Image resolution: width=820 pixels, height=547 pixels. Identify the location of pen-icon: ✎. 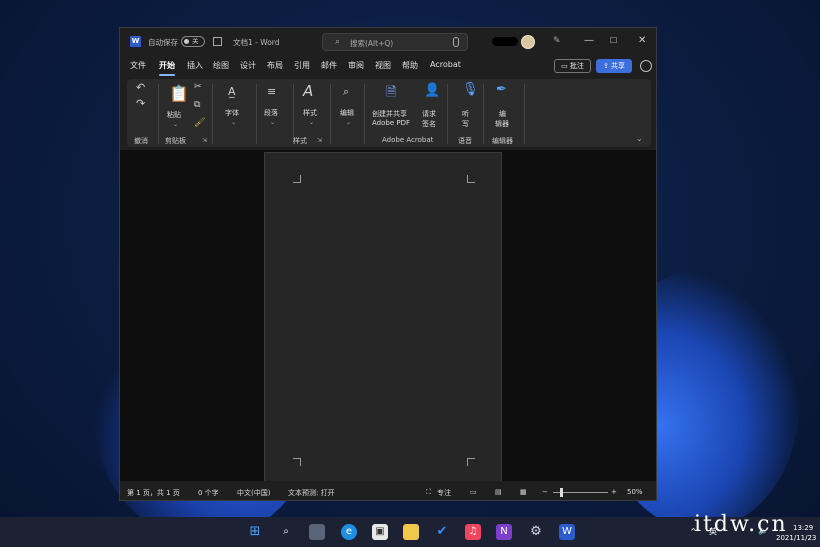
(557, 41).